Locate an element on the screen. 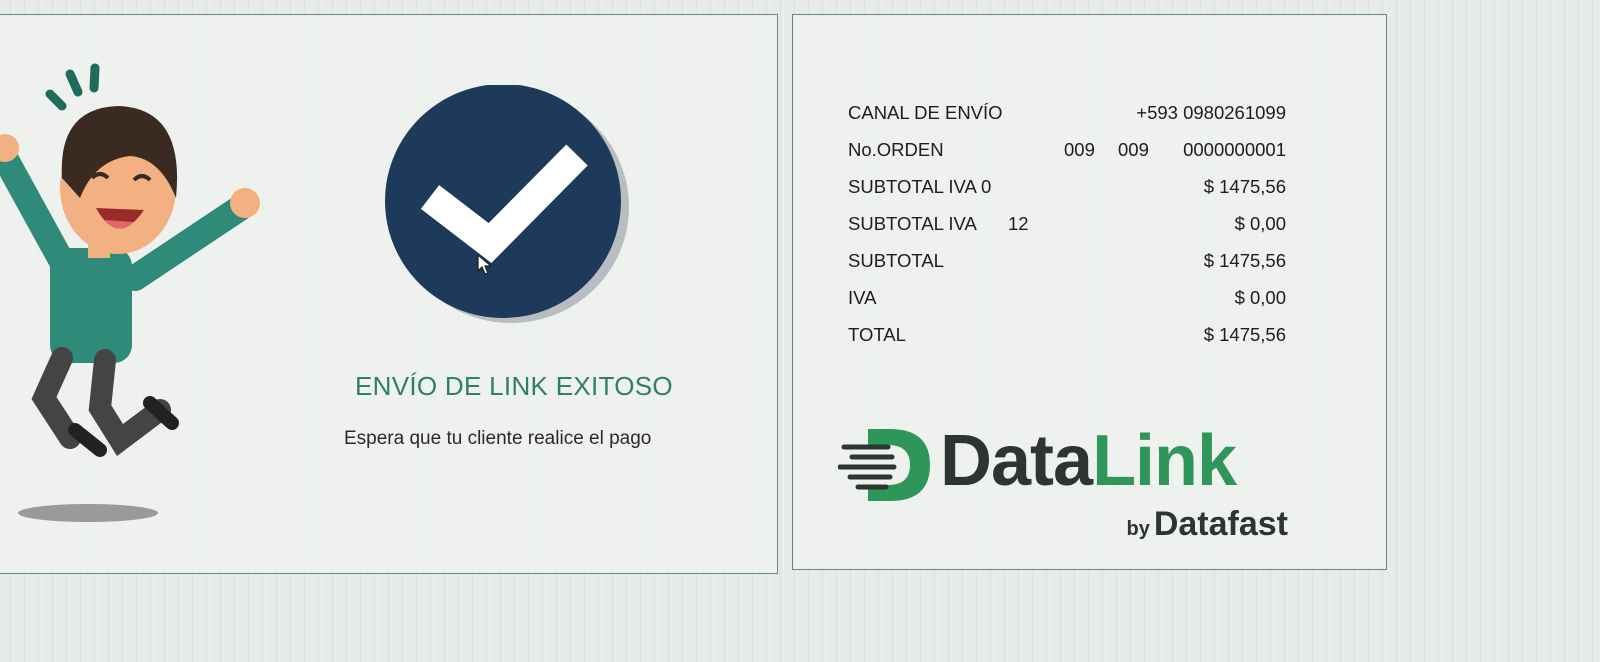 Image resolution: width=1600 pixels, height=662 pixels. subtotal-value: $ 1475,56 is located at coordinates (1244, 260).